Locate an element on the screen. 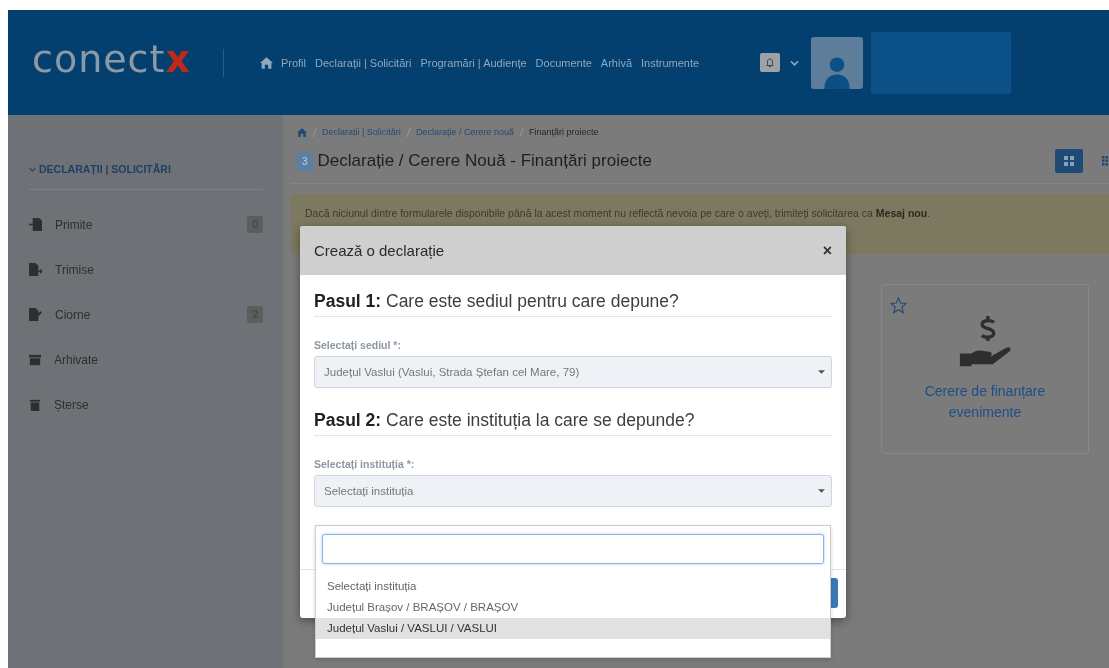 This screenshot has width=1109, height=668. chevron-down-icon is located at coordinates (795, 62).